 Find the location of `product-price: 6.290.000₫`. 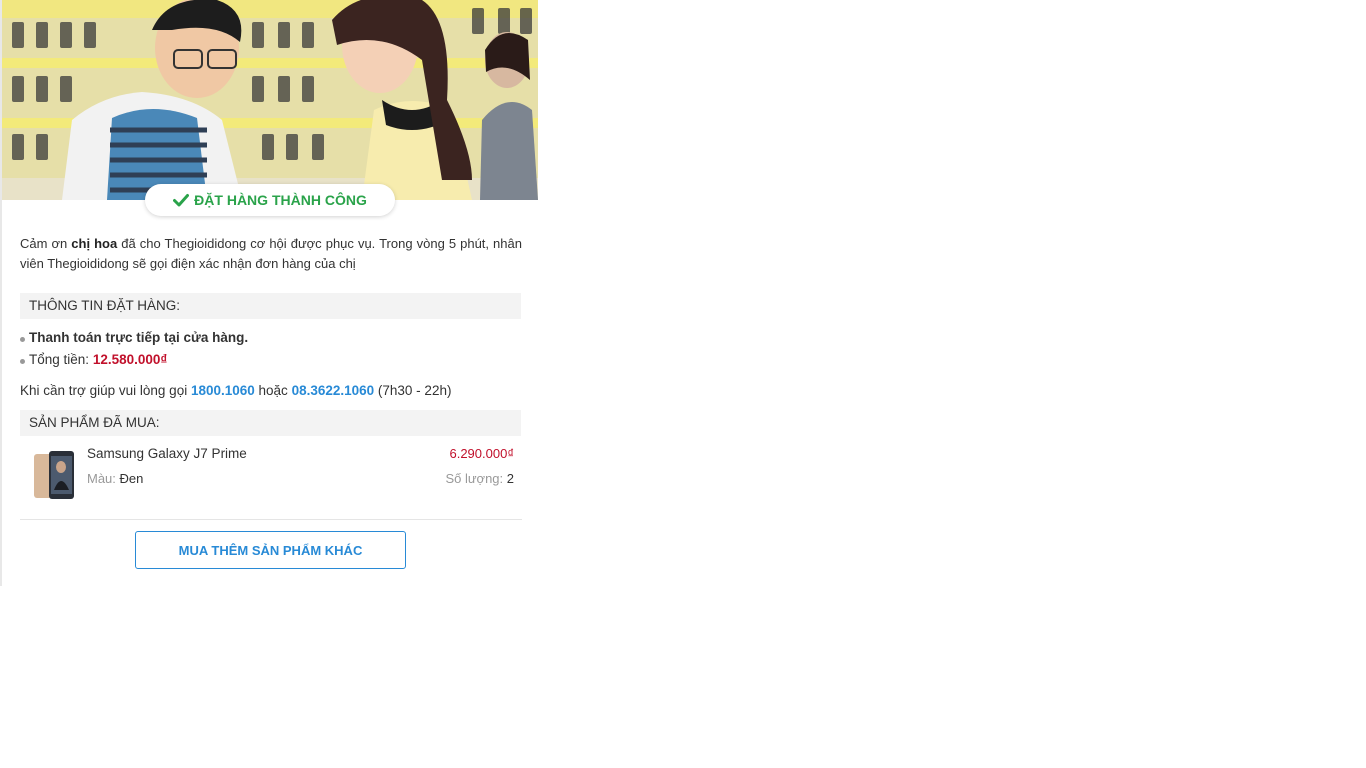

product-price: 6.290.000₫ is located at coordinates (481, 453).